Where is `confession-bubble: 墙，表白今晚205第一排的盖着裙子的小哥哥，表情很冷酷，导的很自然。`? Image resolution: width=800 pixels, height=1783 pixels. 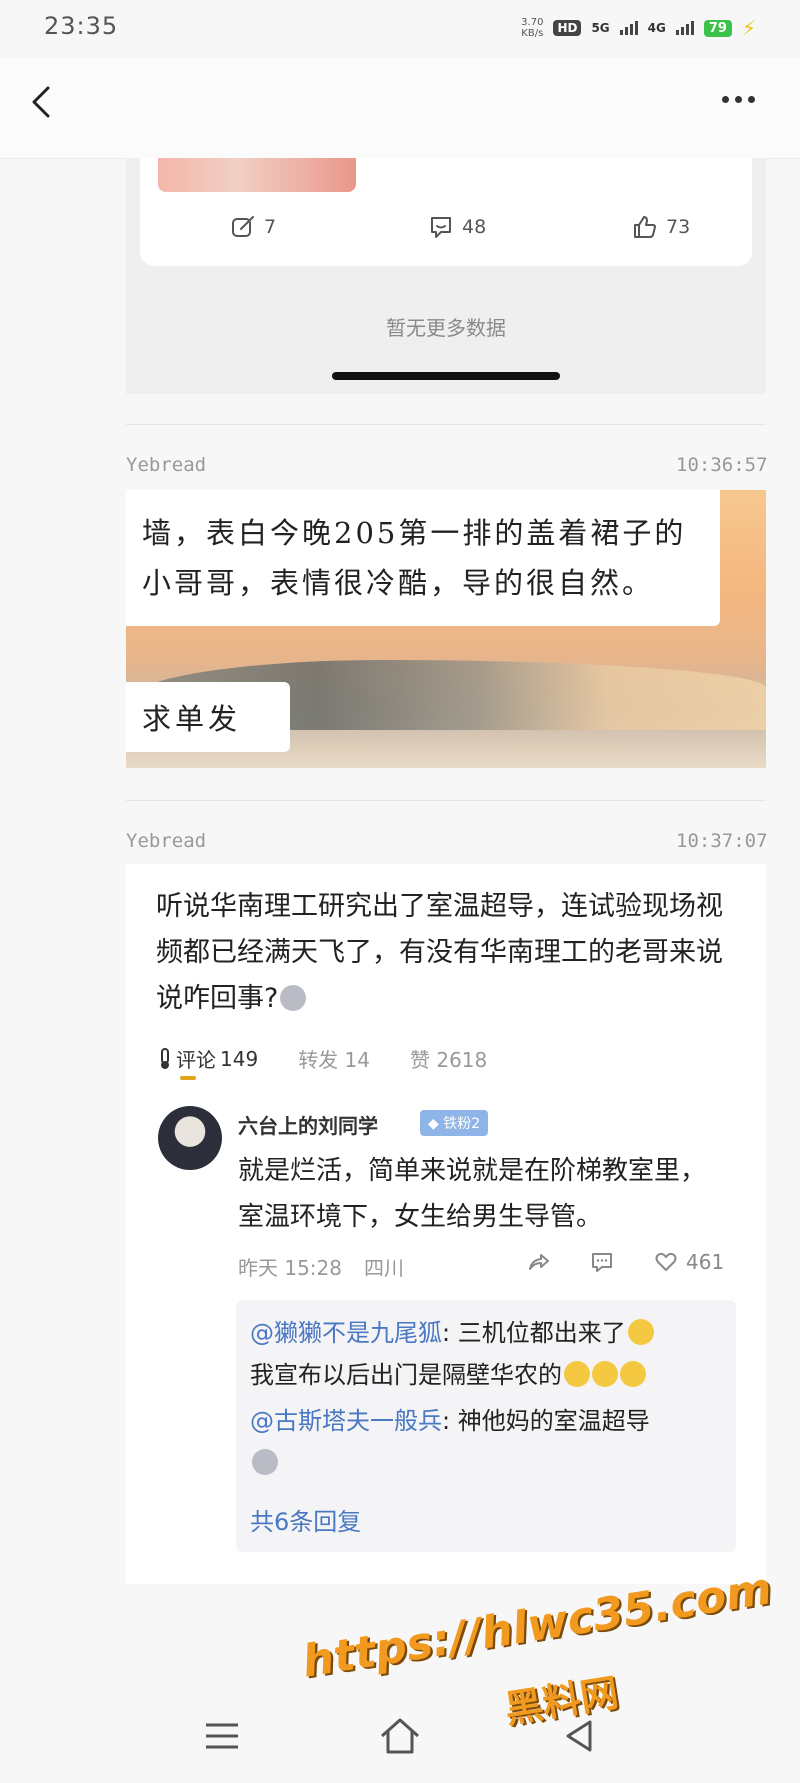
confession-bubble: 墙，表白今晚205第一排的盖着裙子的小哥哥，表情很冷酷，导的很自然。 is located at coordinates (423, 558).